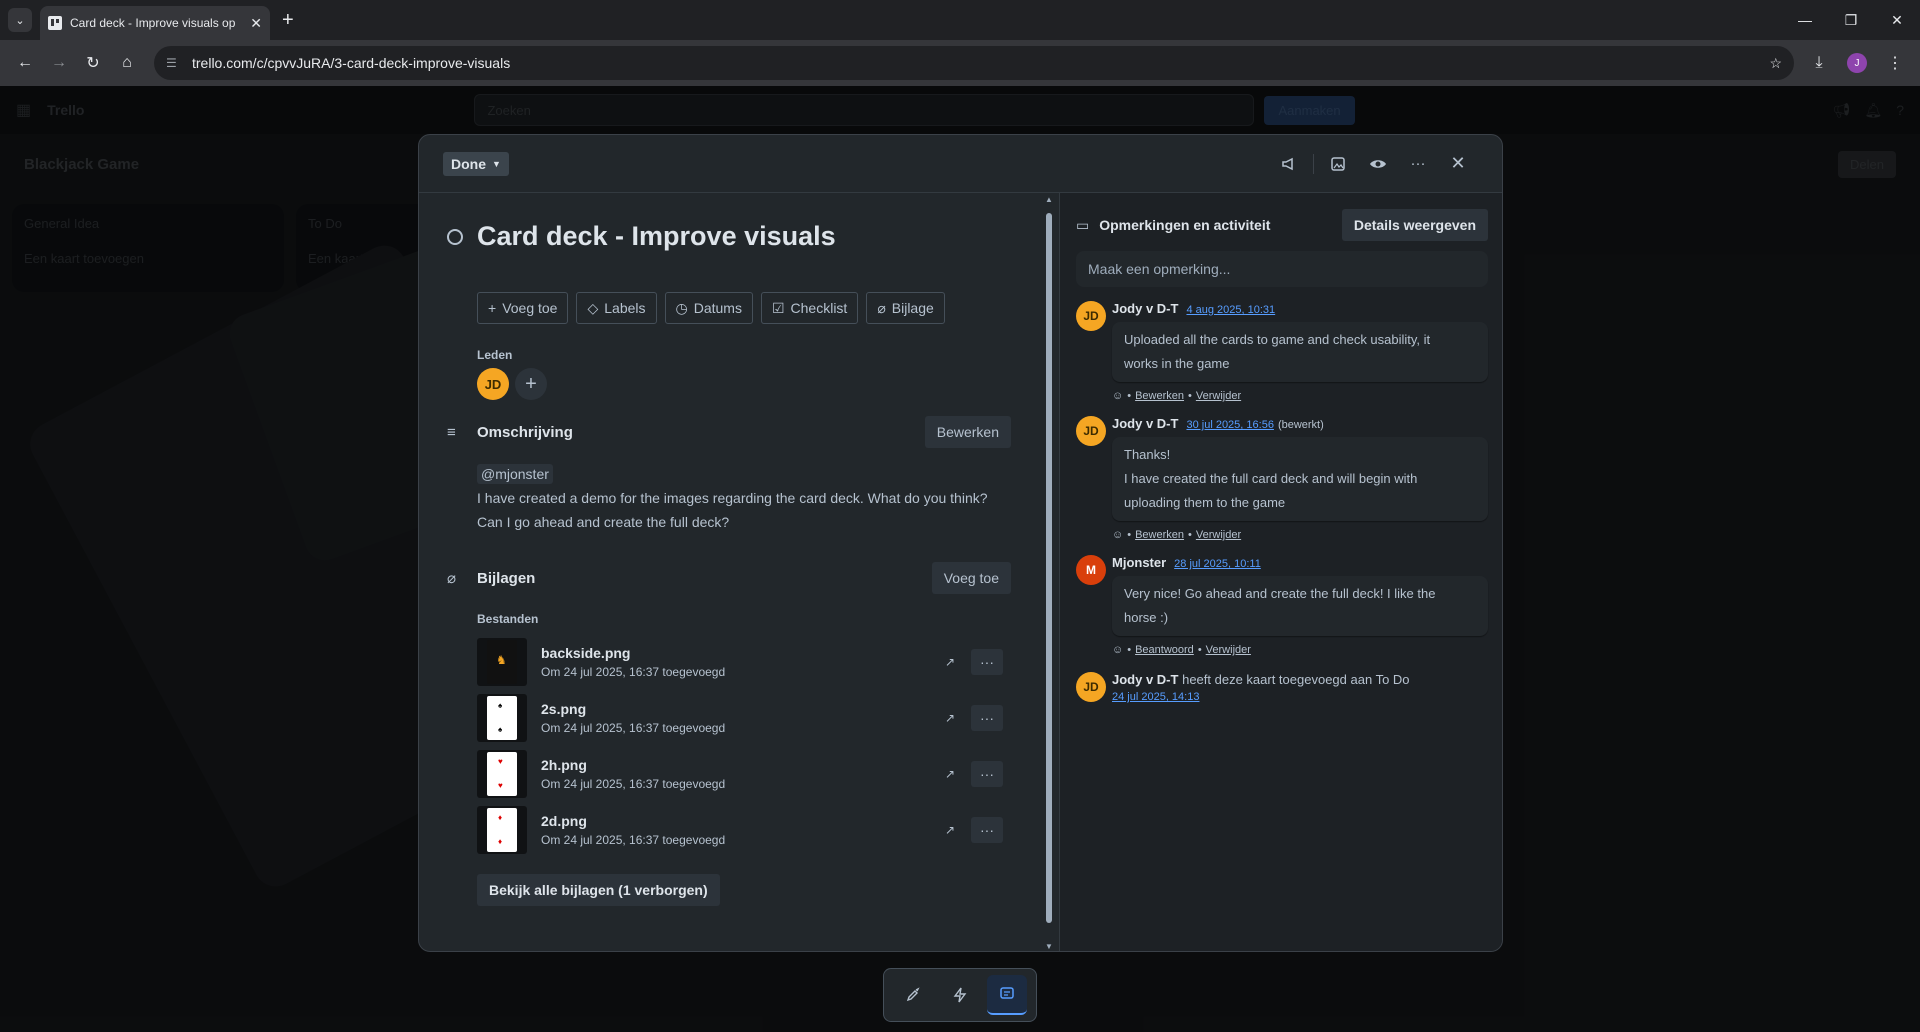  I want to click on activity-avatar: JD, so click(1091, 687).